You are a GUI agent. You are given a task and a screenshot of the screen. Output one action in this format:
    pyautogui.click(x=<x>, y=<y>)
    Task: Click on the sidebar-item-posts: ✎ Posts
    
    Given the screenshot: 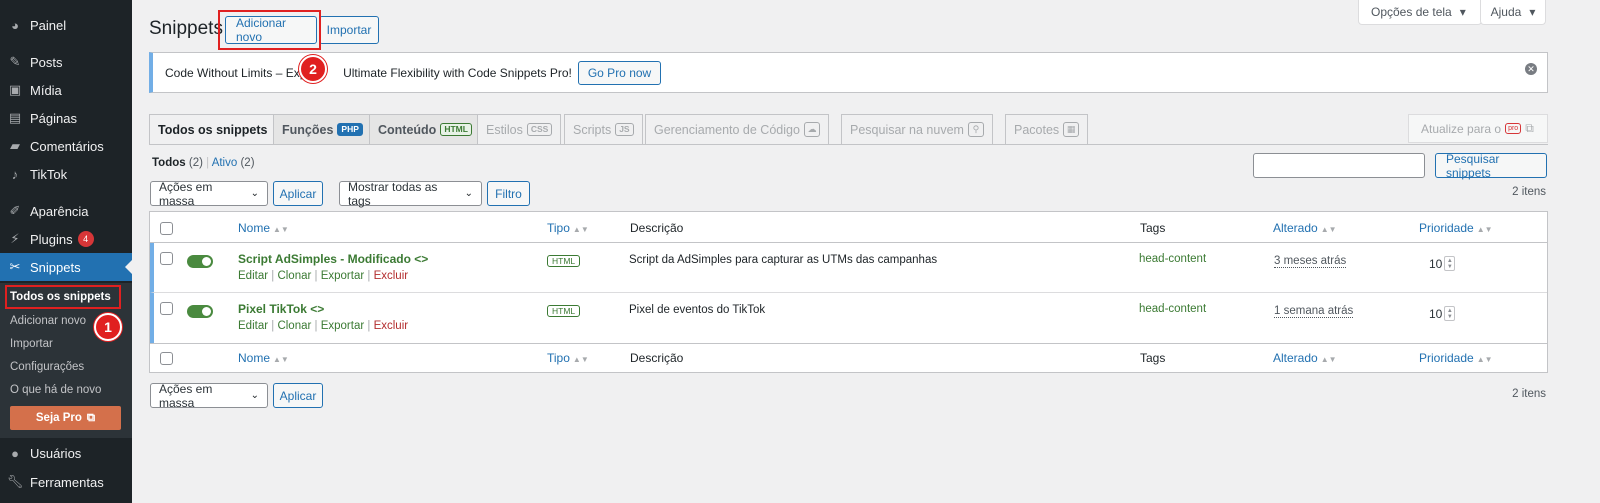 What is the action you would take?
    pyautogui.click(x=66, y=62)
    